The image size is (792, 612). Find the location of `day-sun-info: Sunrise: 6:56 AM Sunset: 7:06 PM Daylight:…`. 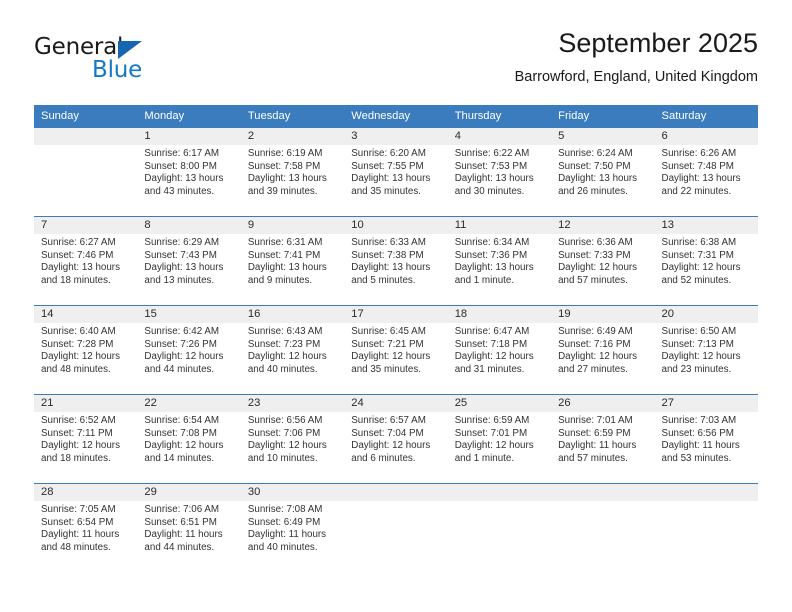

day-sun-info: Sunrise: 6:56 AM Sunset: 7:06 PM Daylight:… is located at coordinates (292, 438).